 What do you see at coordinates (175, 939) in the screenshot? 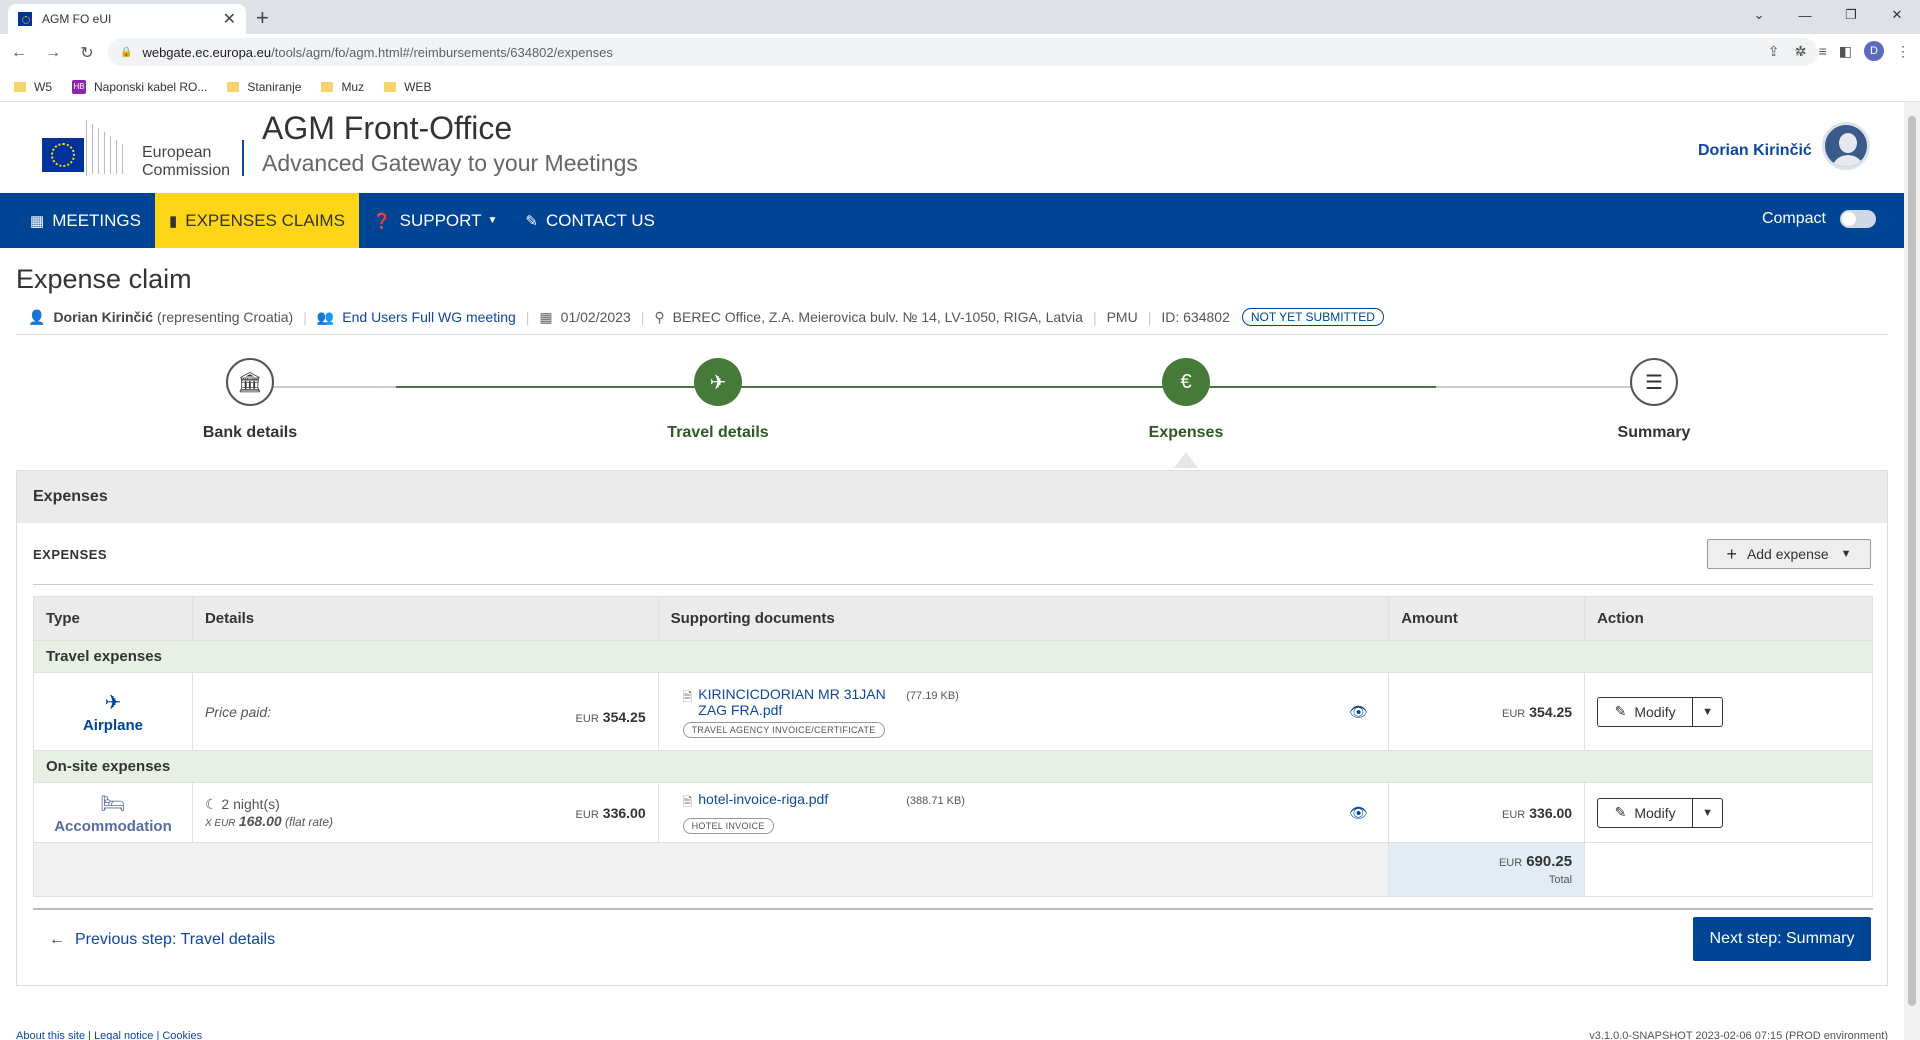
I see `previous-step-label: Previous step: Travel details` at bounding box center [175, 939].